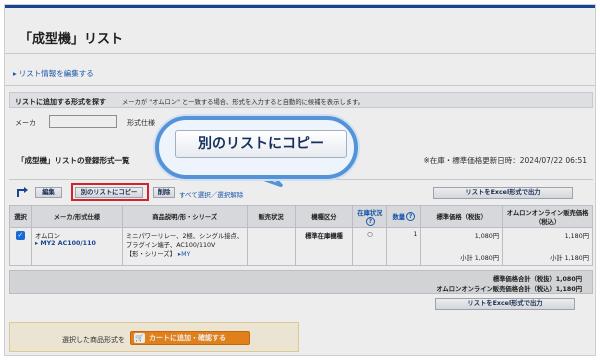 The image size is (600, 360). I want to click on col-qty: 数量?, so click(404, 216).